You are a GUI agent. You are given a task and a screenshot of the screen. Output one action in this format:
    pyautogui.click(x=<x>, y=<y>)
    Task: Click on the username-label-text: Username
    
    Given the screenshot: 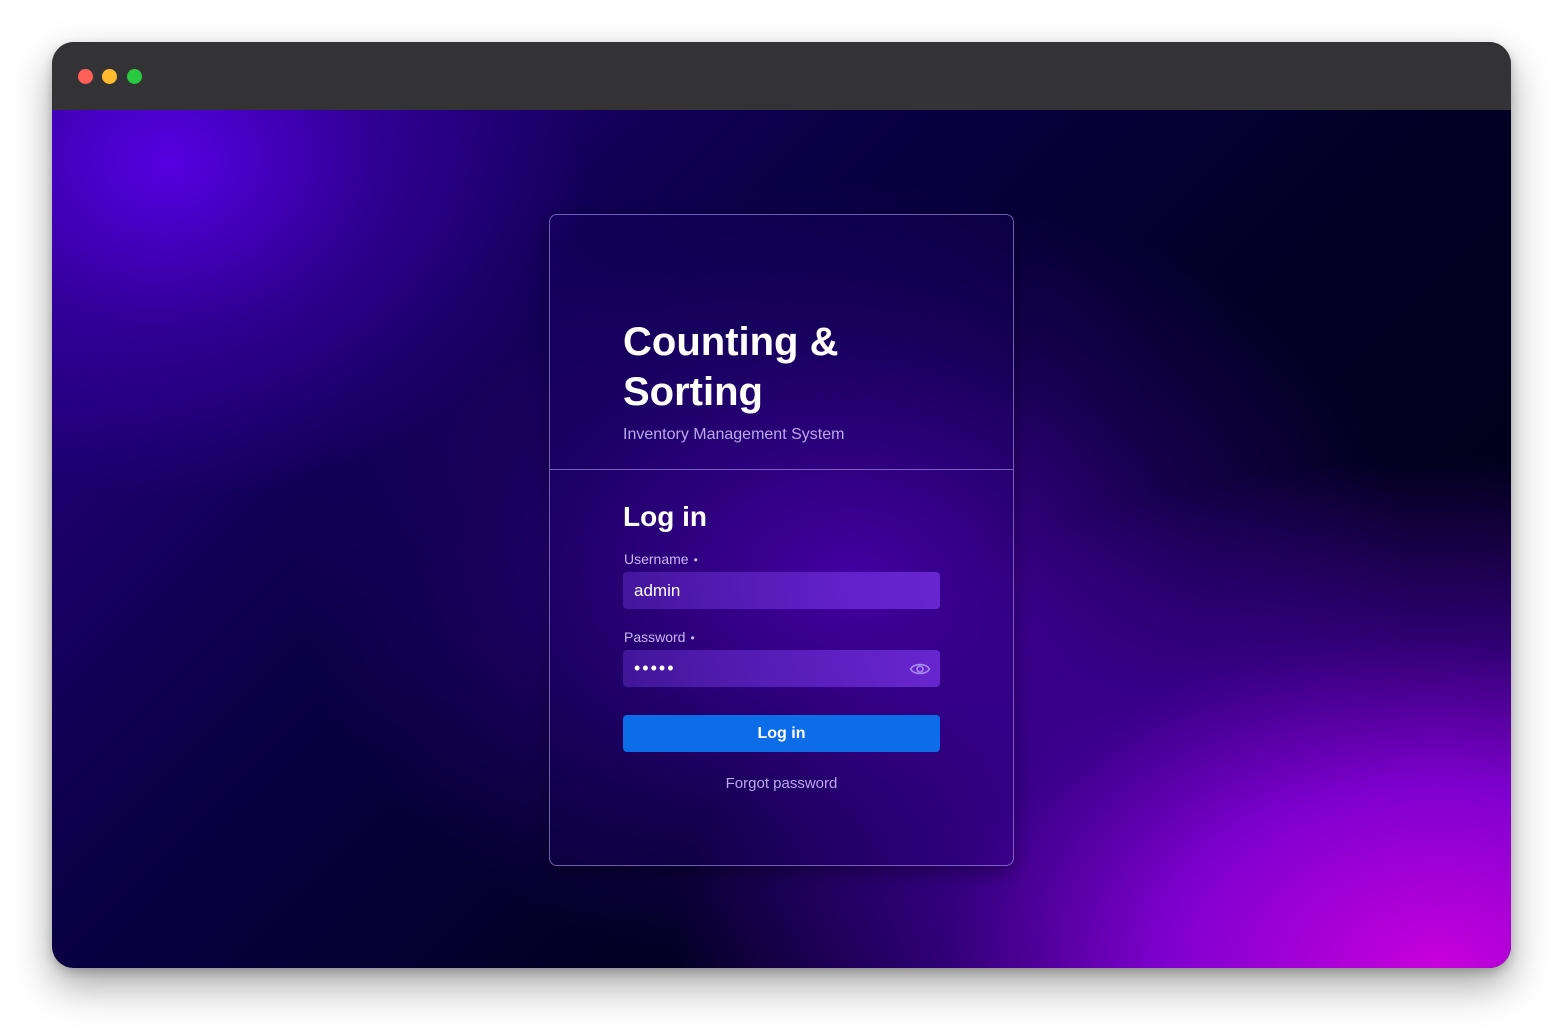 What is the action you would take?
    pyautogui.click(x=656, y=559)
    